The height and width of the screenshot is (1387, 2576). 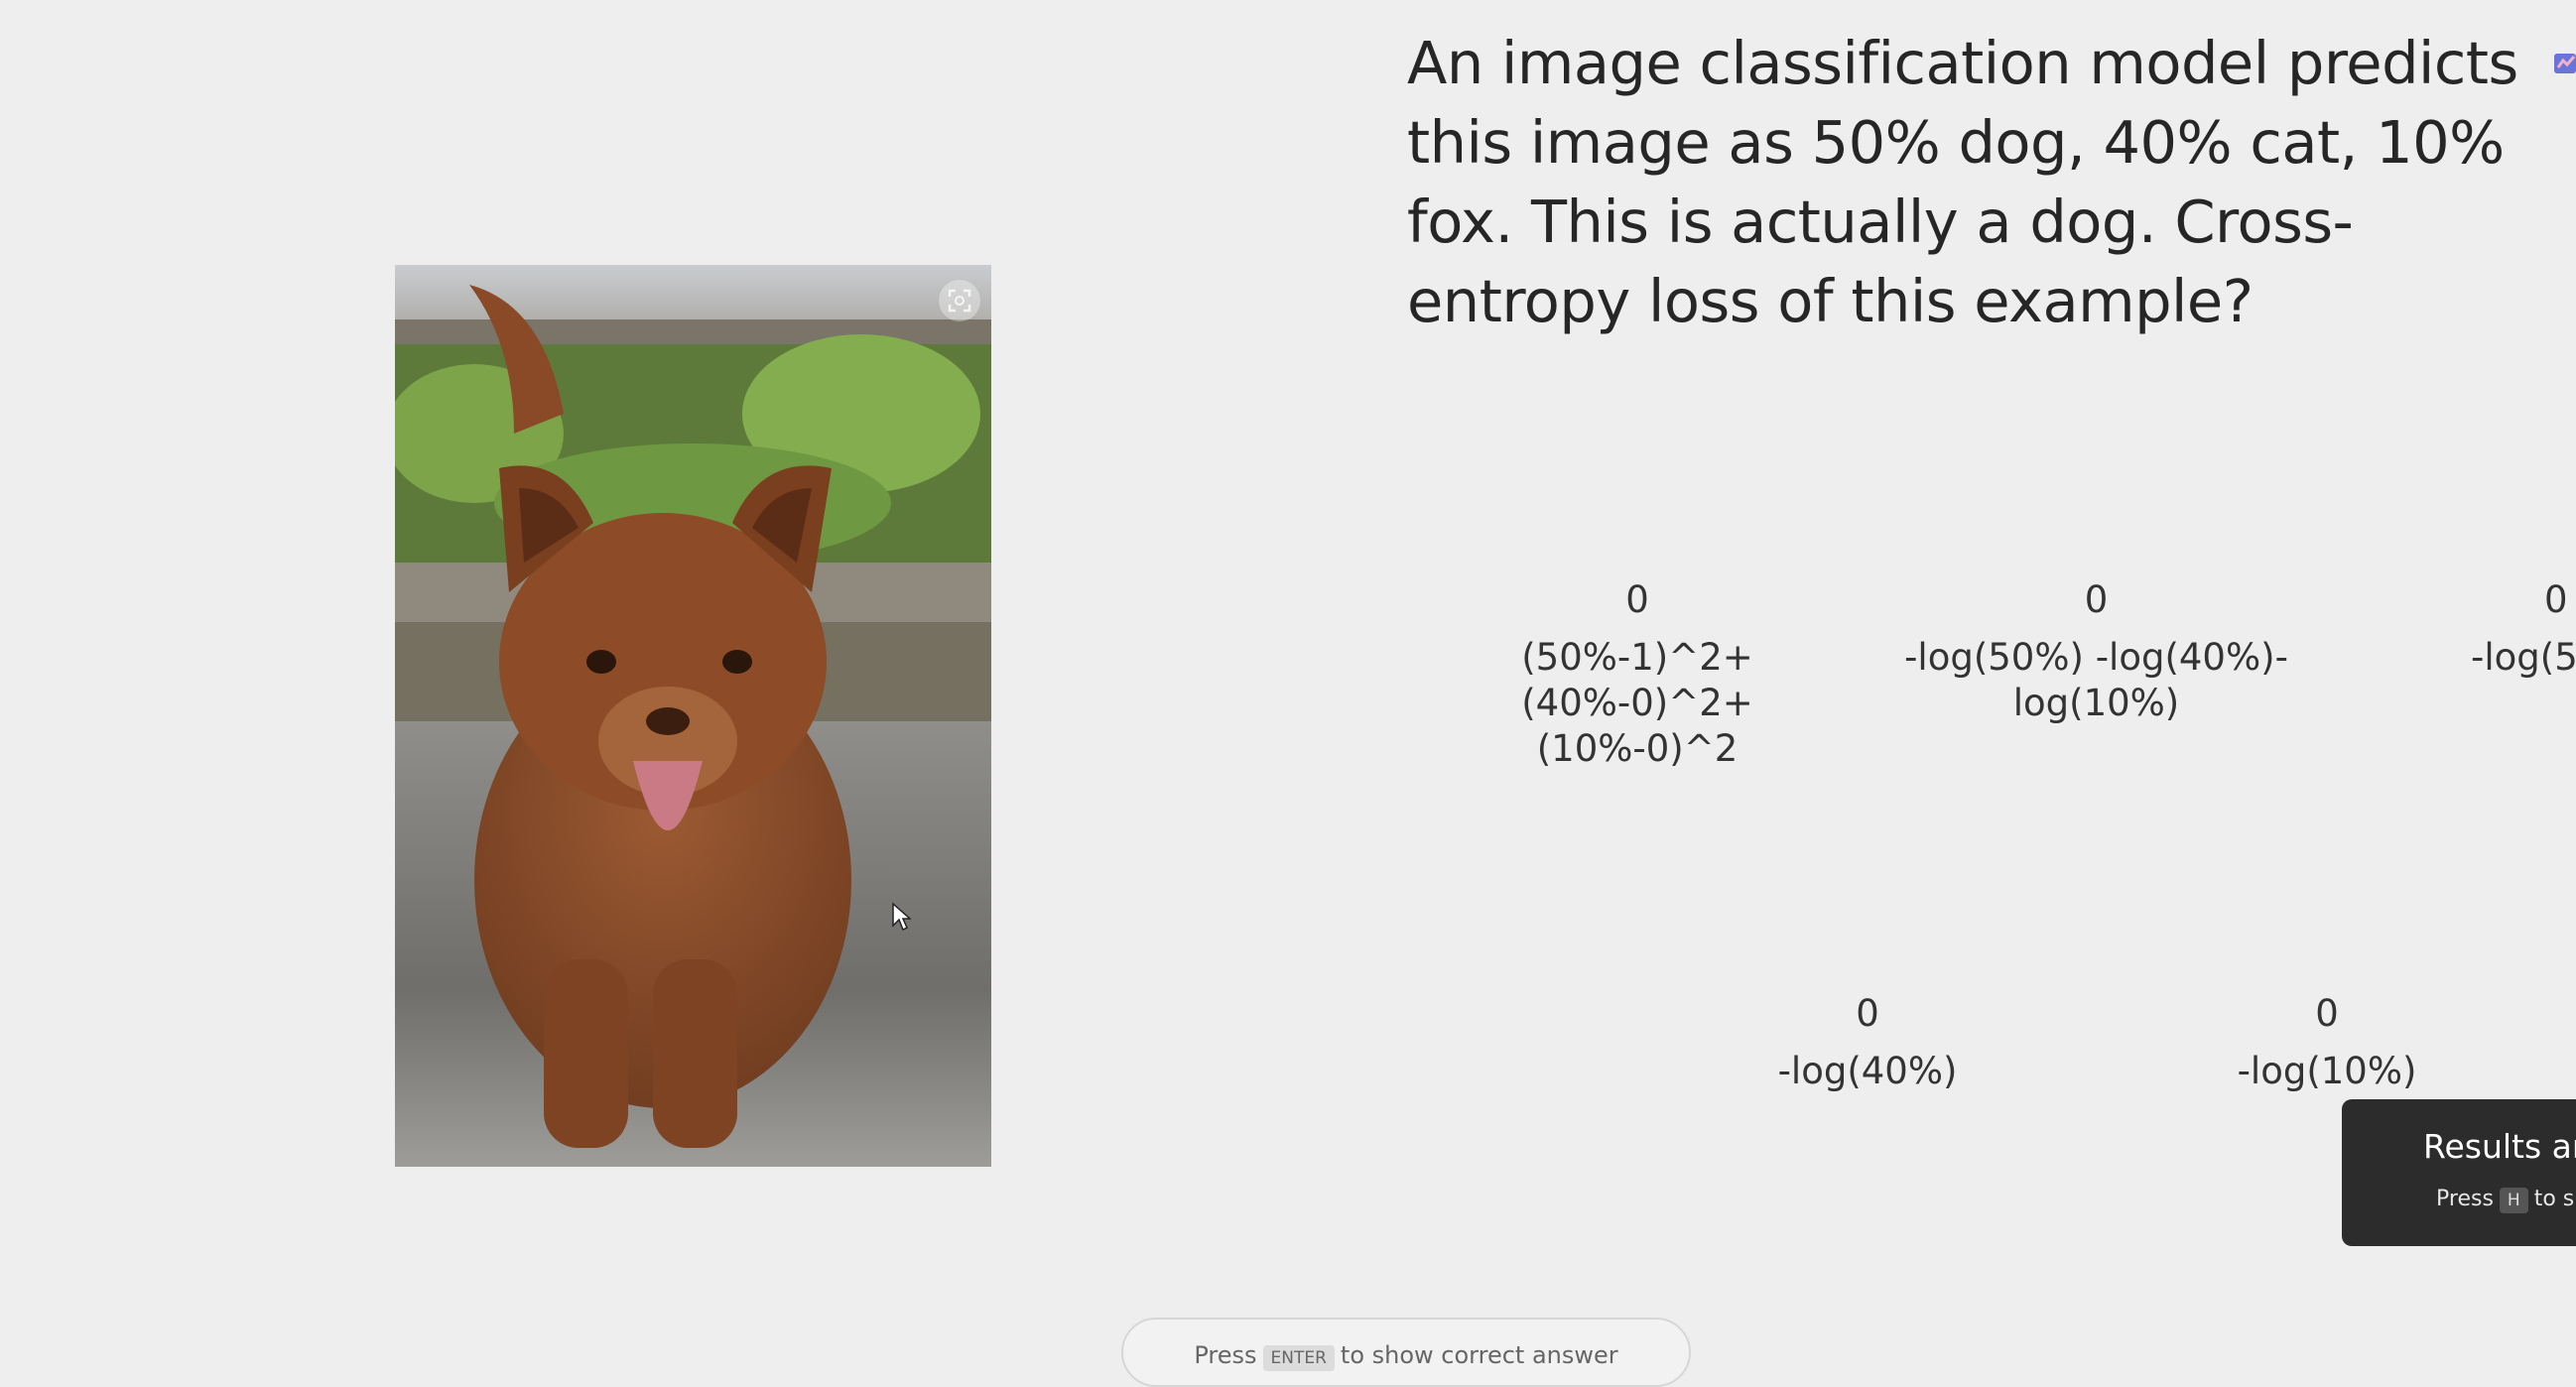 What do you see at coordinates (2327, 1042) in the screenshot?
I see `option-log-10: 0 -log(10%)` at bounding box center [2327, 1042].